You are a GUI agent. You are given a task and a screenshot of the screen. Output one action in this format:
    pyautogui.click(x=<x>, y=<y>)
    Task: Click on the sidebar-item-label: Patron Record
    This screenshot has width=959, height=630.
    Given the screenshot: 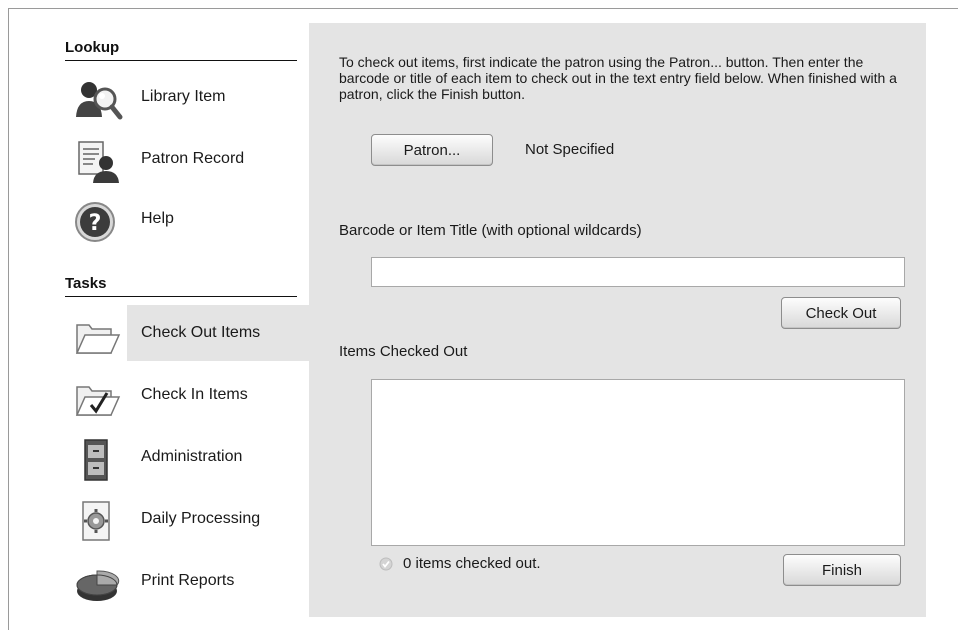 What is the action you would take?
    pyautogui.click(x=193, y=158)
    